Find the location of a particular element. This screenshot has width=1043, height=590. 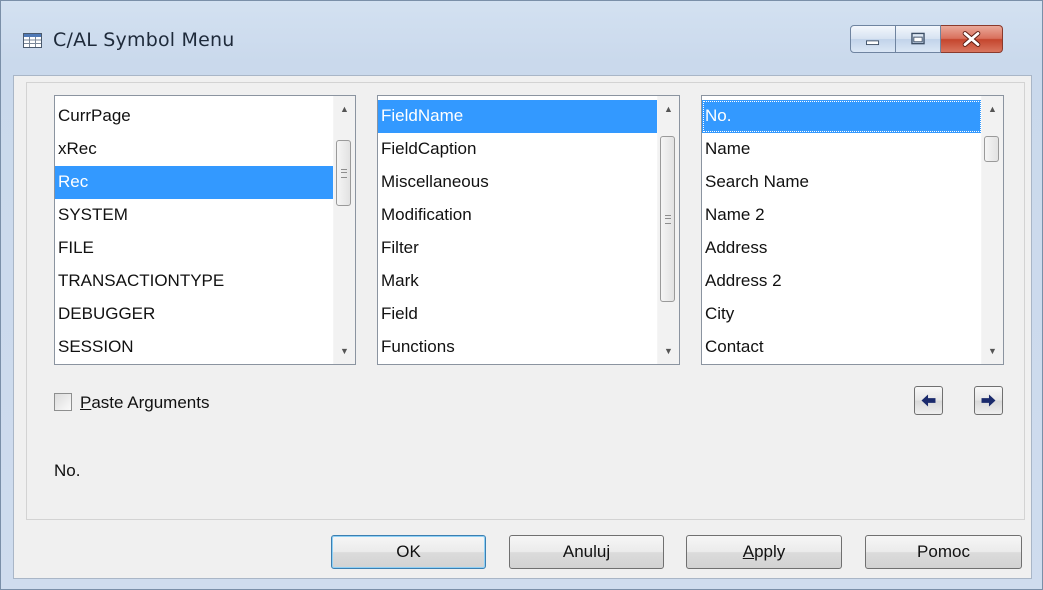

list-item: Address 2 is located at coordinates (842, 281).